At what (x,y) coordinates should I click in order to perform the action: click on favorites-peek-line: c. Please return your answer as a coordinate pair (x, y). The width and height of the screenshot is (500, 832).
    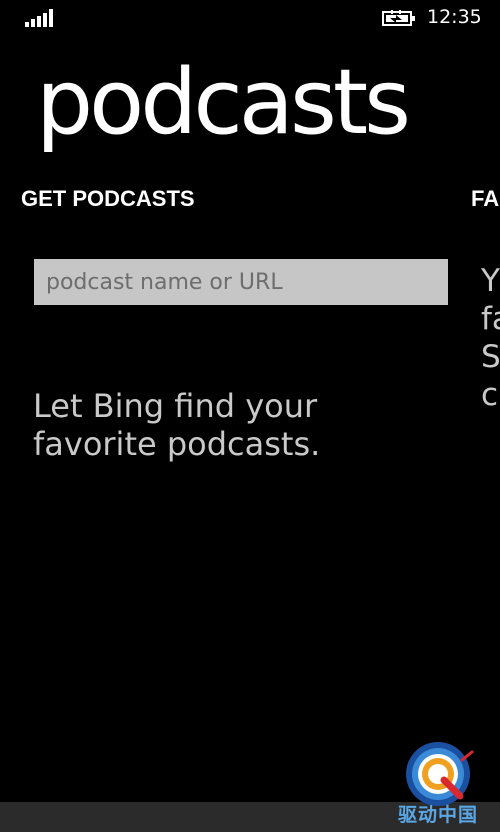
    Looking at the image, I should click on (490, 395).